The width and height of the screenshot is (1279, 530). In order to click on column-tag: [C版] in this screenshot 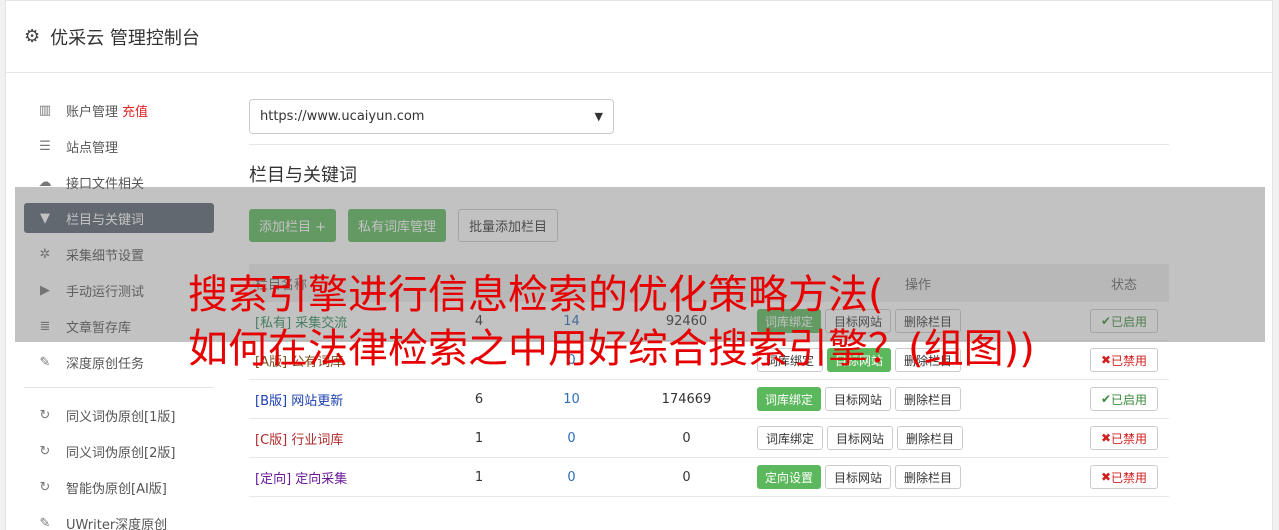, I will do `click(271, 440)`.